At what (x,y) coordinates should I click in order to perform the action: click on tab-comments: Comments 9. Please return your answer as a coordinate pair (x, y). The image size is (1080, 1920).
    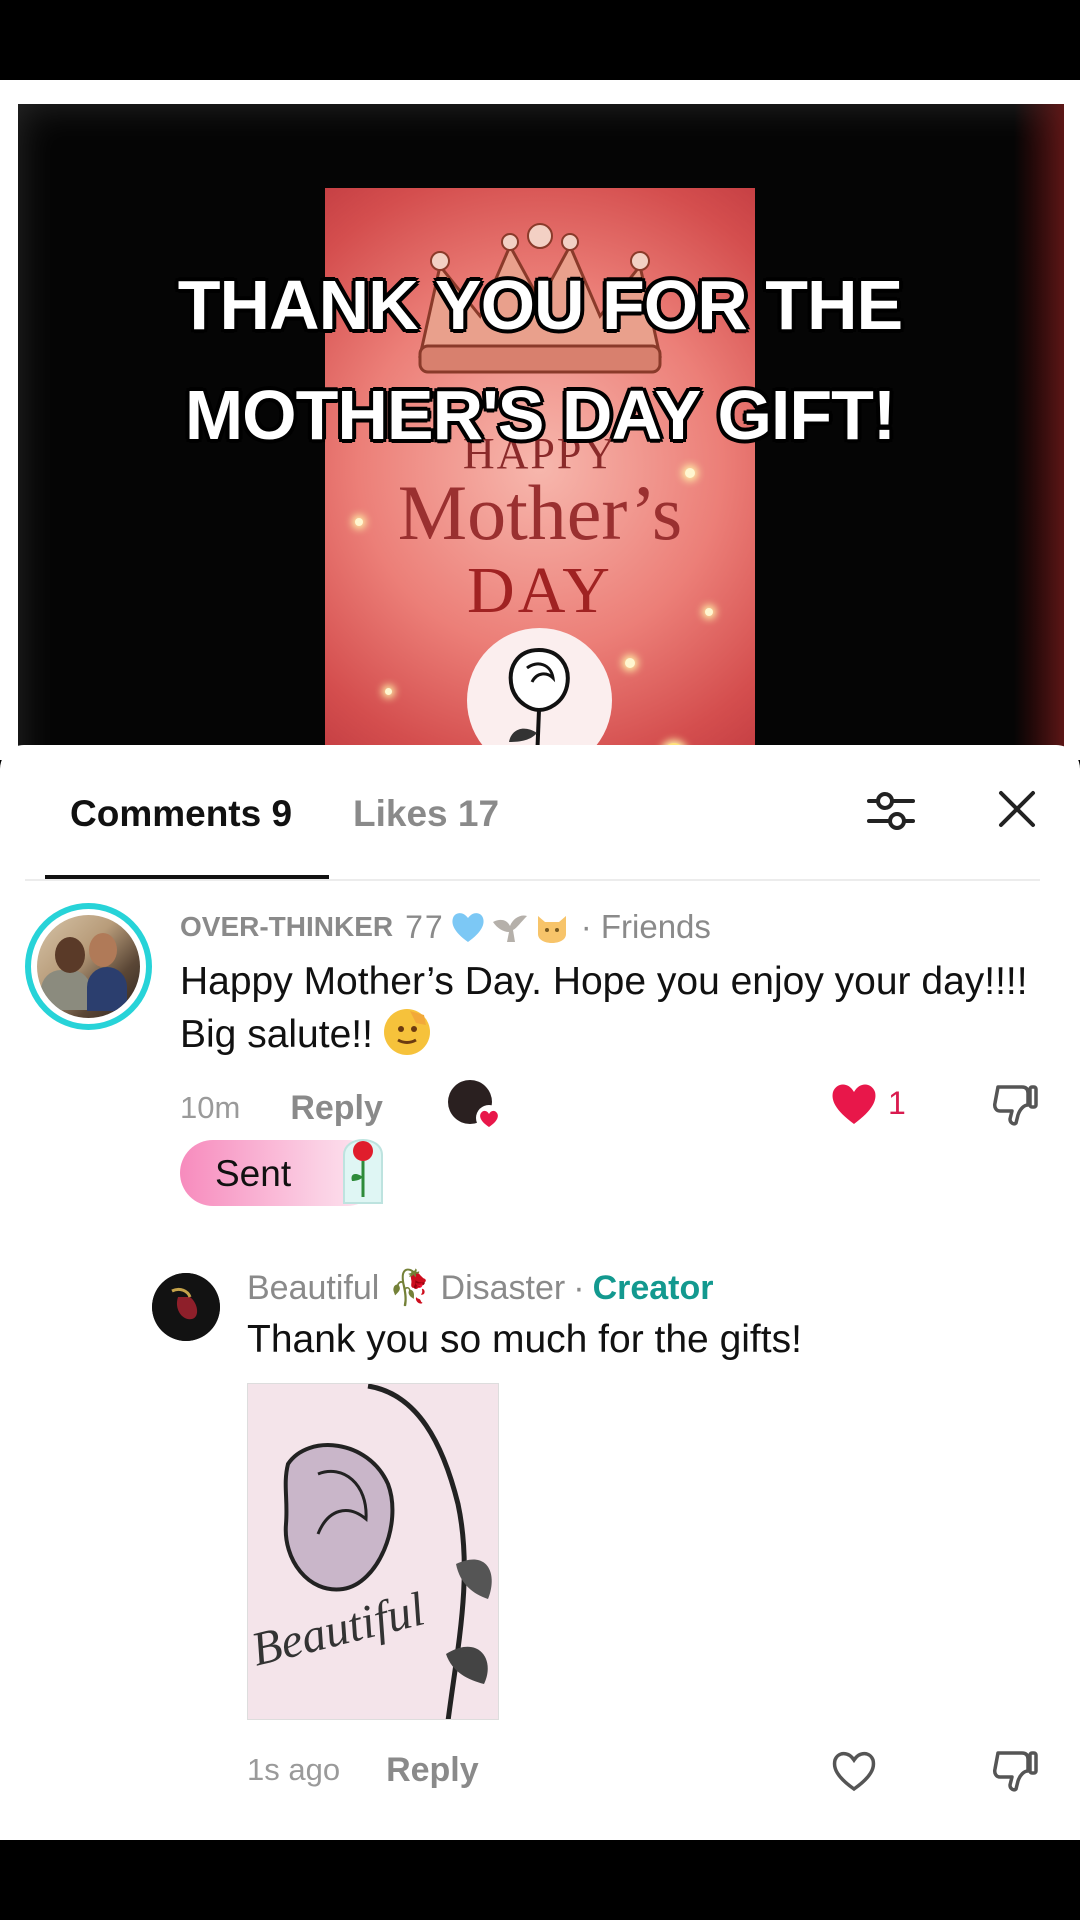
    Looking at the image, I should click on (181, 814).